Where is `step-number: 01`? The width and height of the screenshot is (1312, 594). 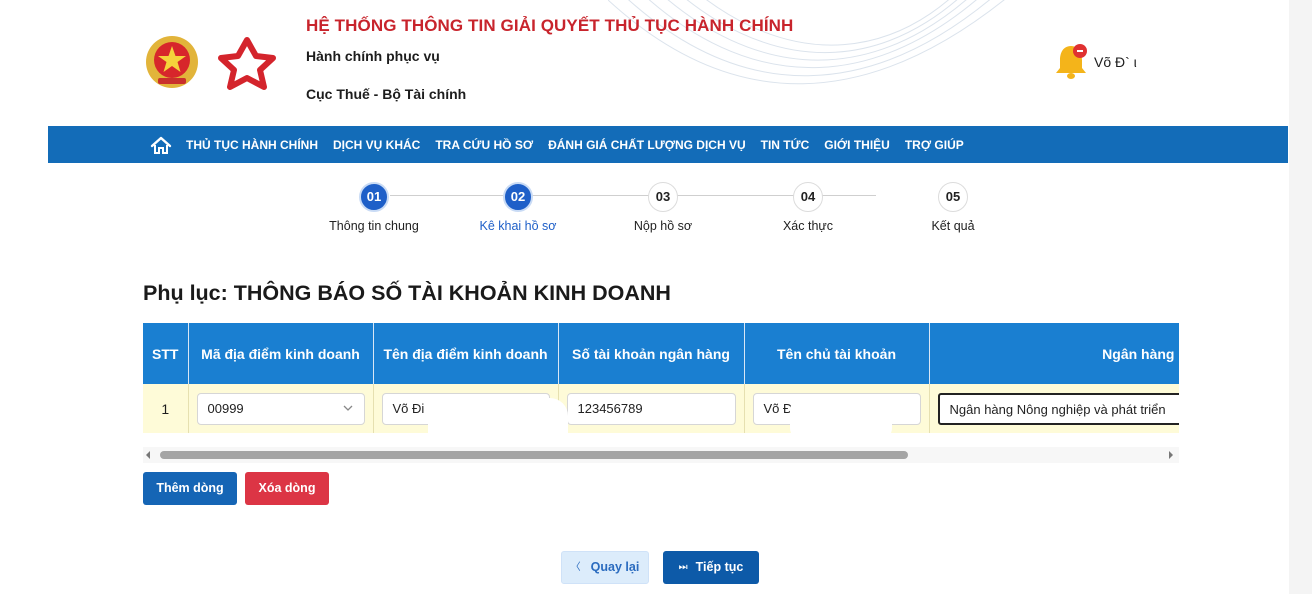 step-number: 01 is located at coordinates (374, 197).